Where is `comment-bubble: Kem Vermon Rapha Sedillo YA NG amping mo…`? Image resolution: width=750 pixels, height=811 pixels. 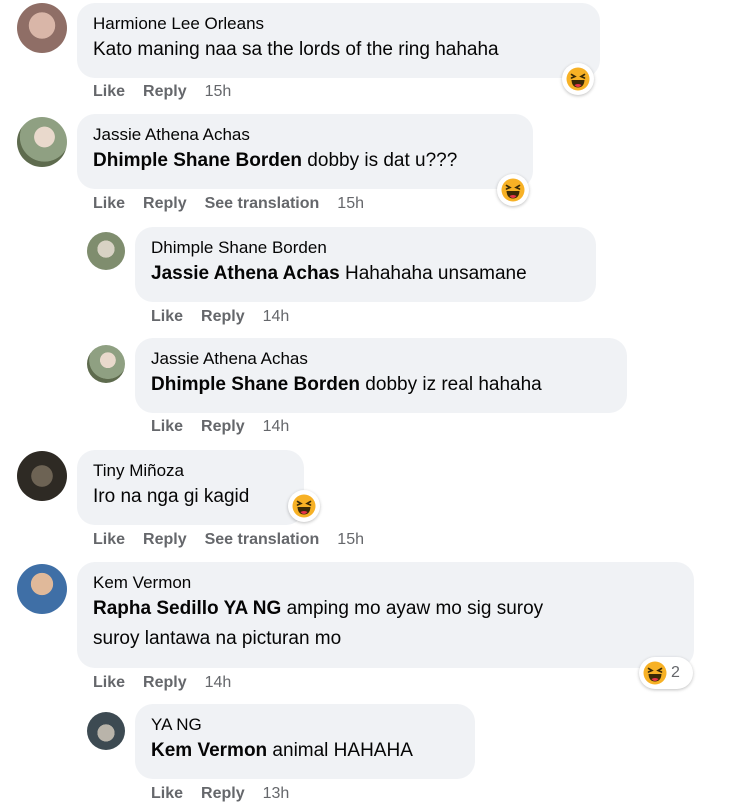 comment-bubble: Kem Vermon Rapha Sedillo YA NG amping mo… is located at coordinates (385, 615).